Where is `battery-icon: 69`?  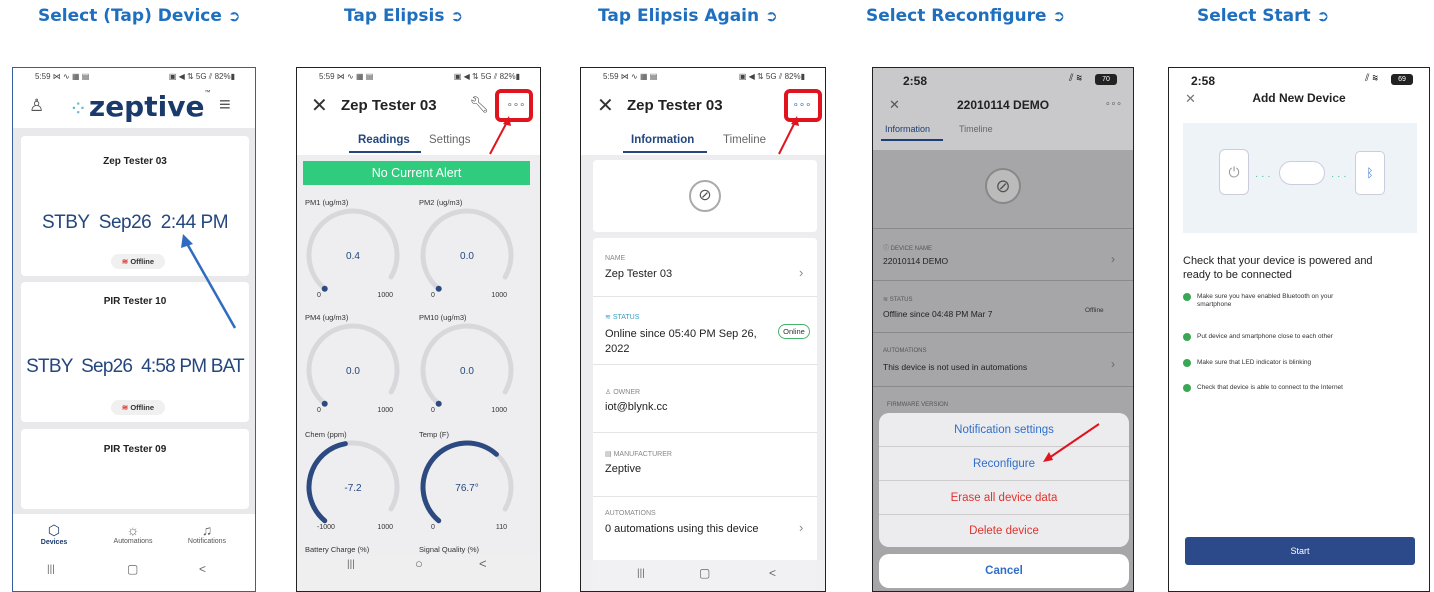
battery-icon: 69 is located at coordinates (1402, 79).